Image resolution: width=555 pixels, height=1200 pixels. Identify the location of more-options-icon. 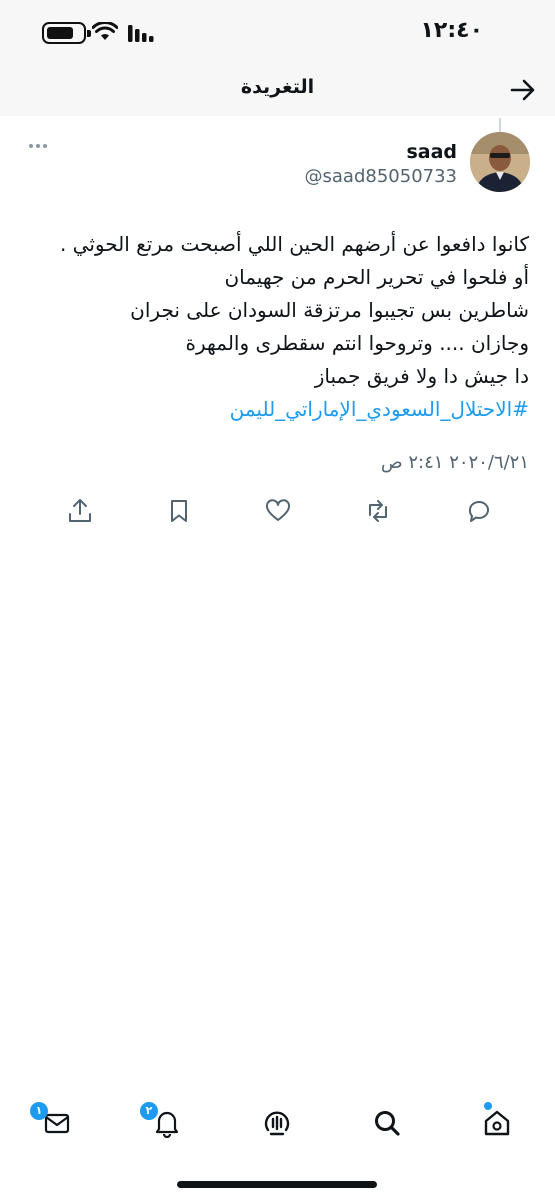
(38, 146).